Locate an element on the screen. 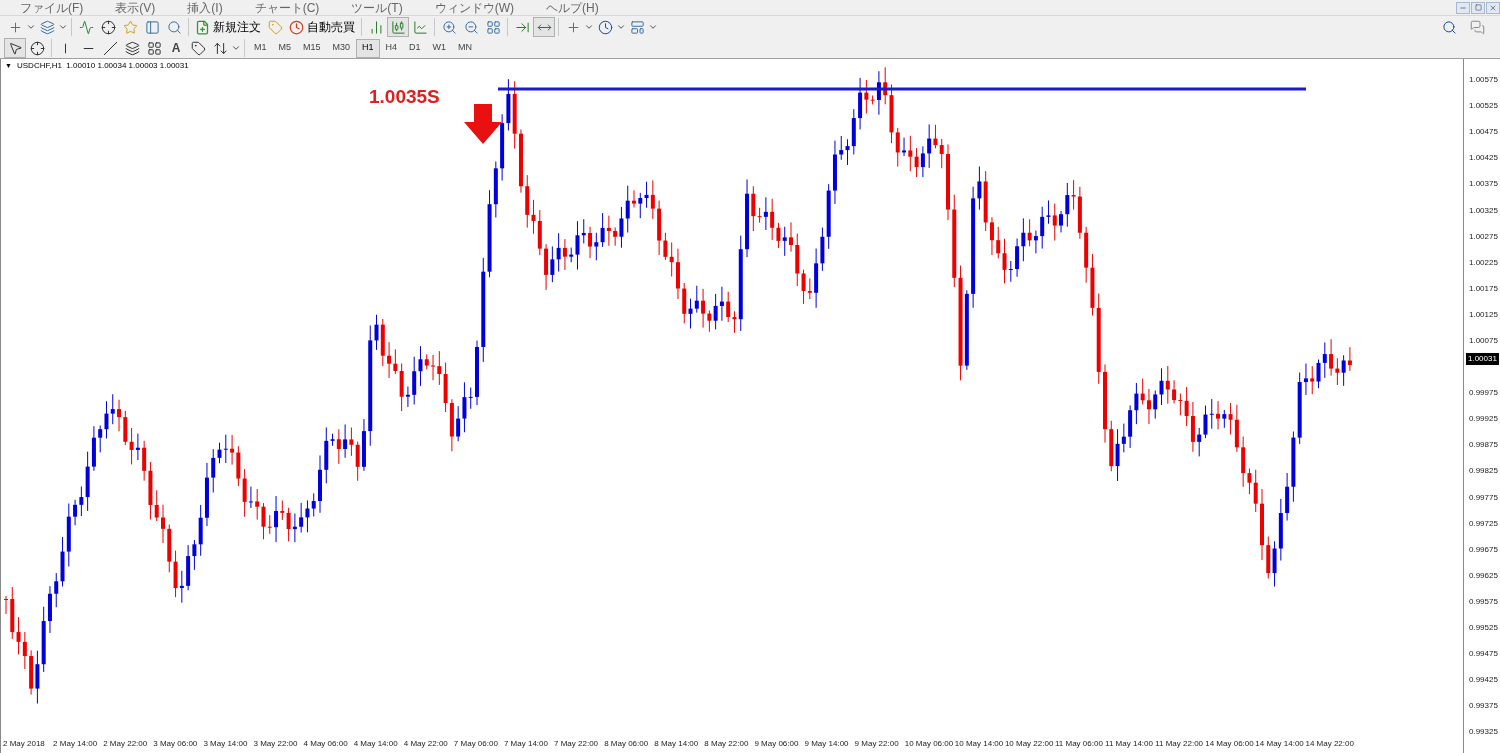 Image resolution: width=1500 pixels, height=753 pixels. price-axis-label: 0.99775 is located at coordinates (1483, 497).